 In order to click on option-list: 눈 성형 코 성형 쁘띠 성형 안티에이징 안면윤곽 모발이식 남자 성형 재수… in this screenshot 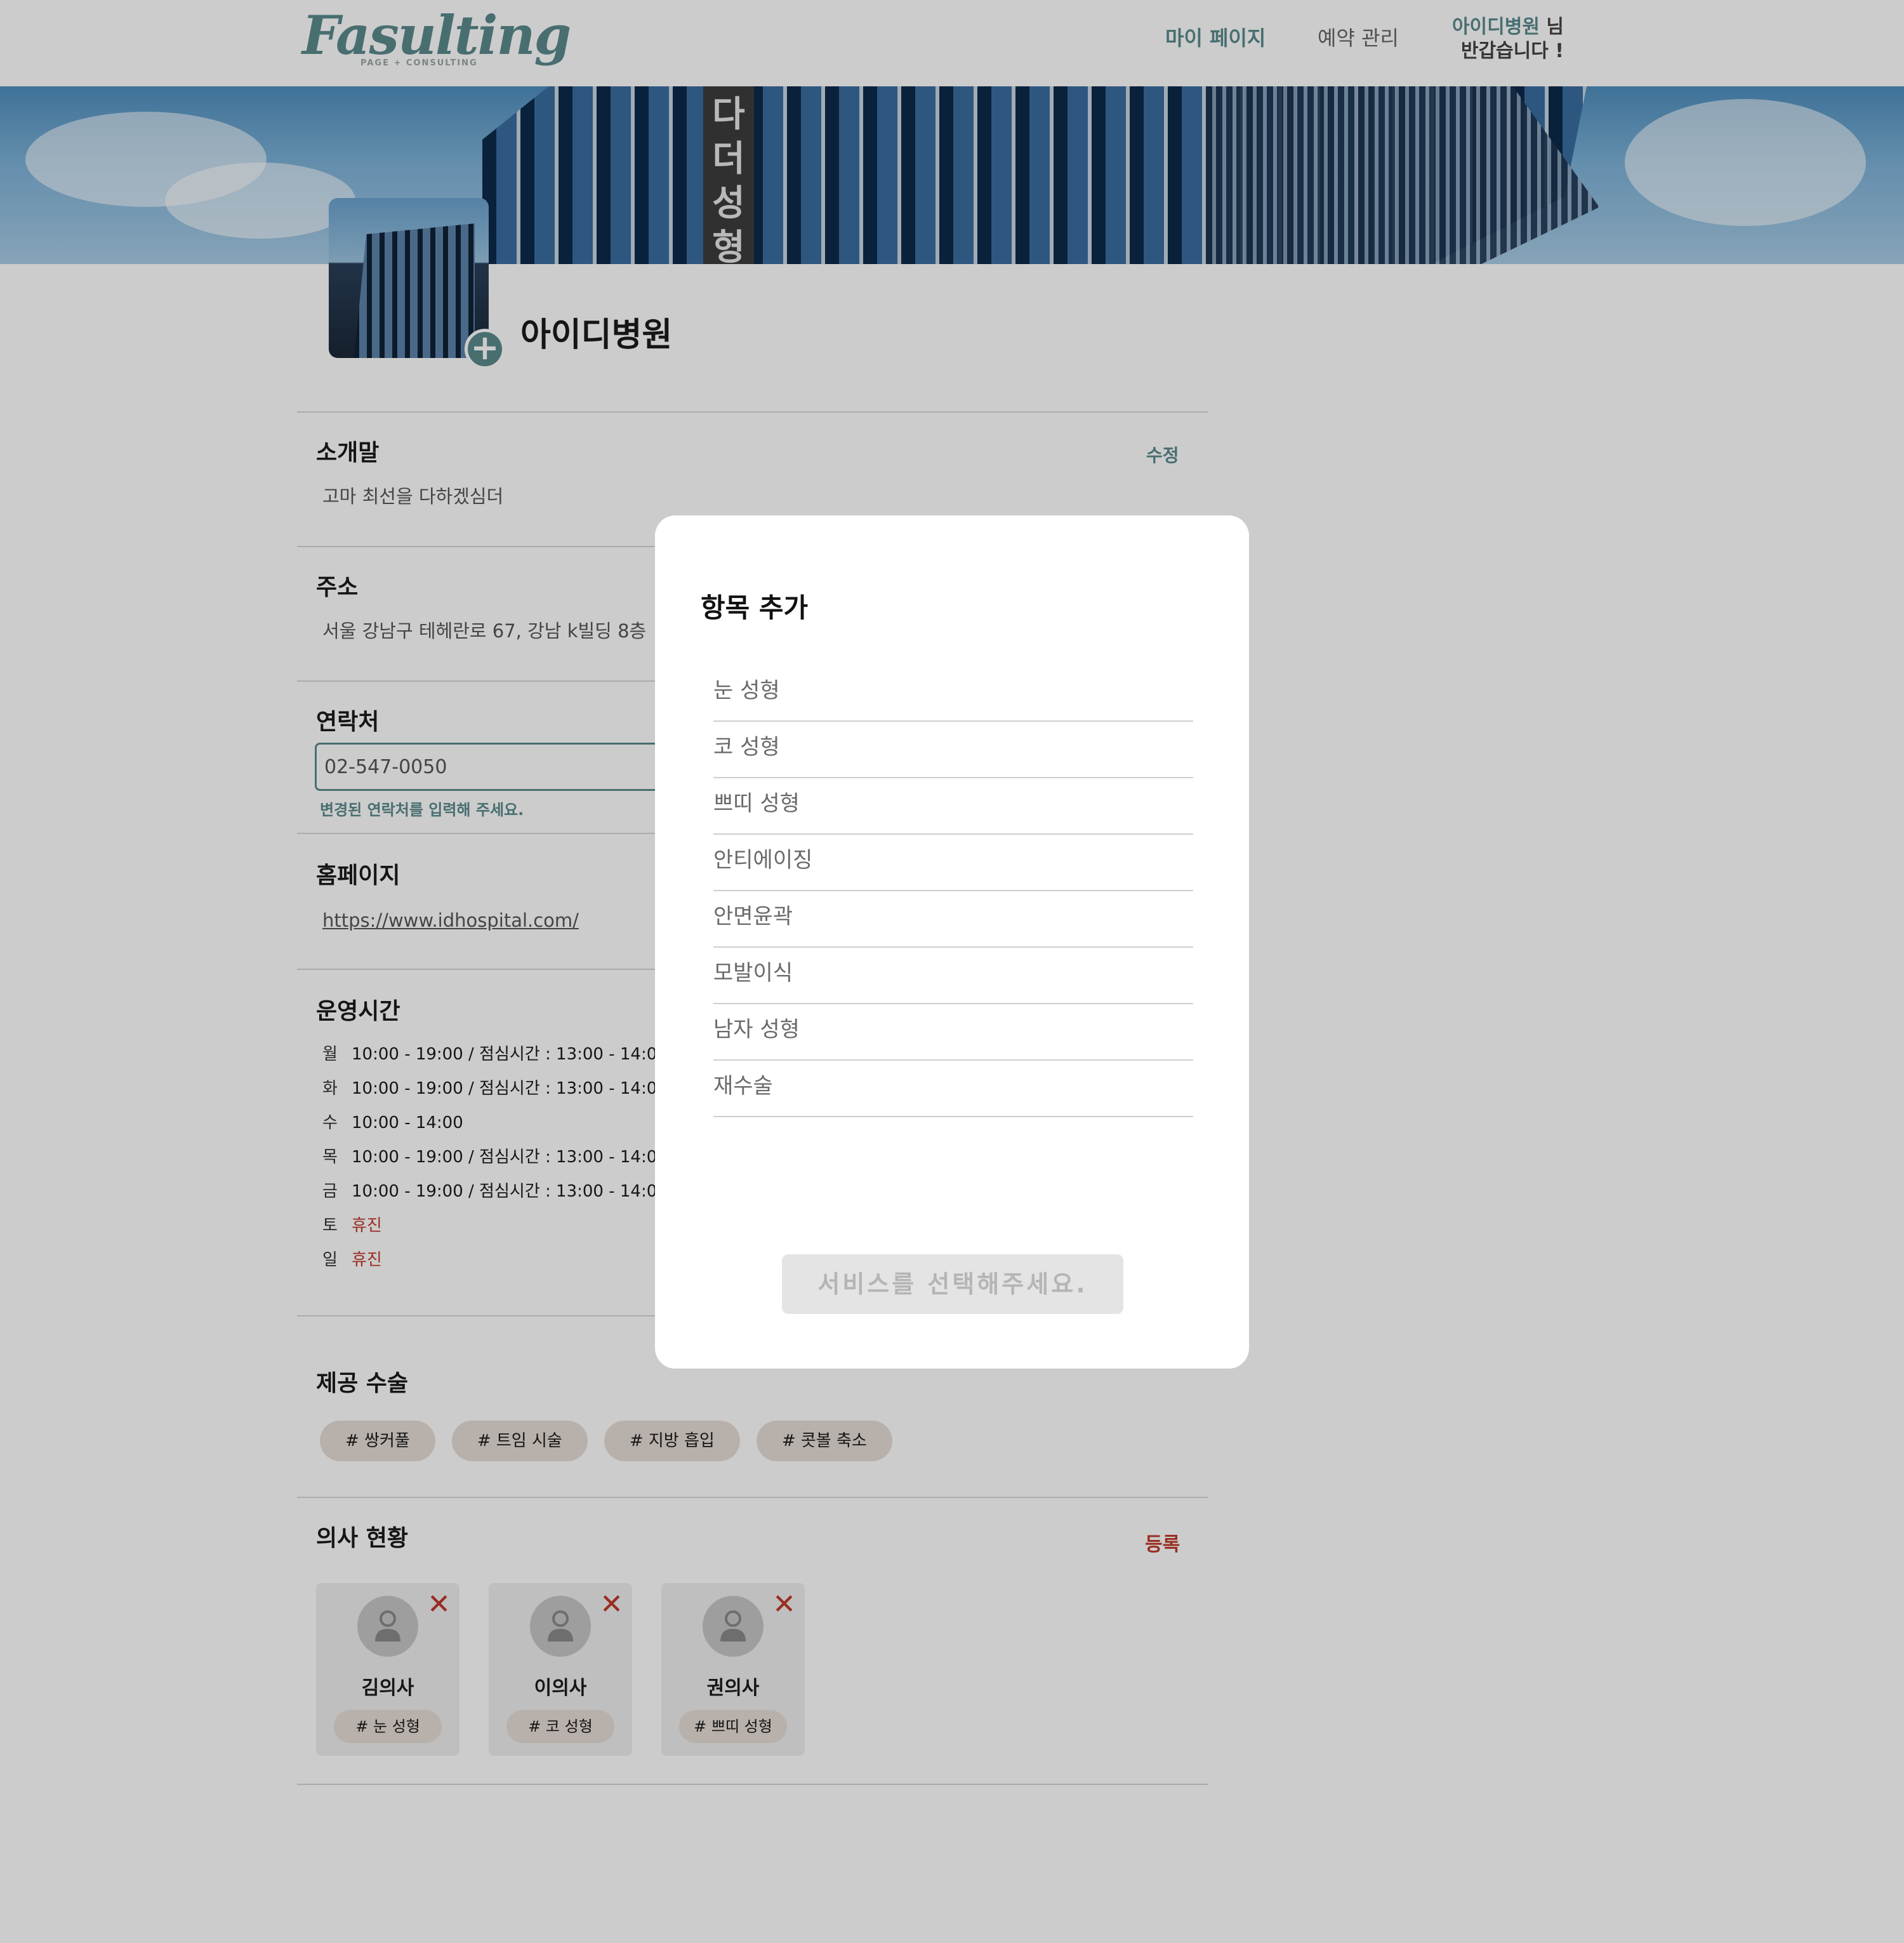, I will do `click(953, 891)`.